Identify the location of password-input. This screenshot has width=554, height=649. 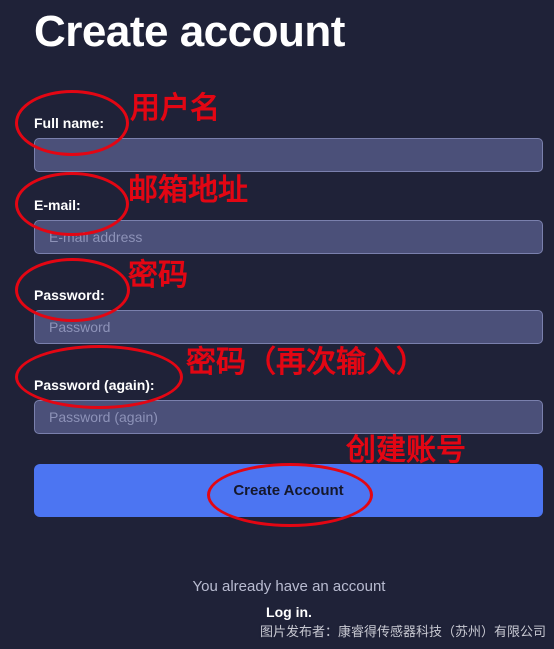
(288, 327).